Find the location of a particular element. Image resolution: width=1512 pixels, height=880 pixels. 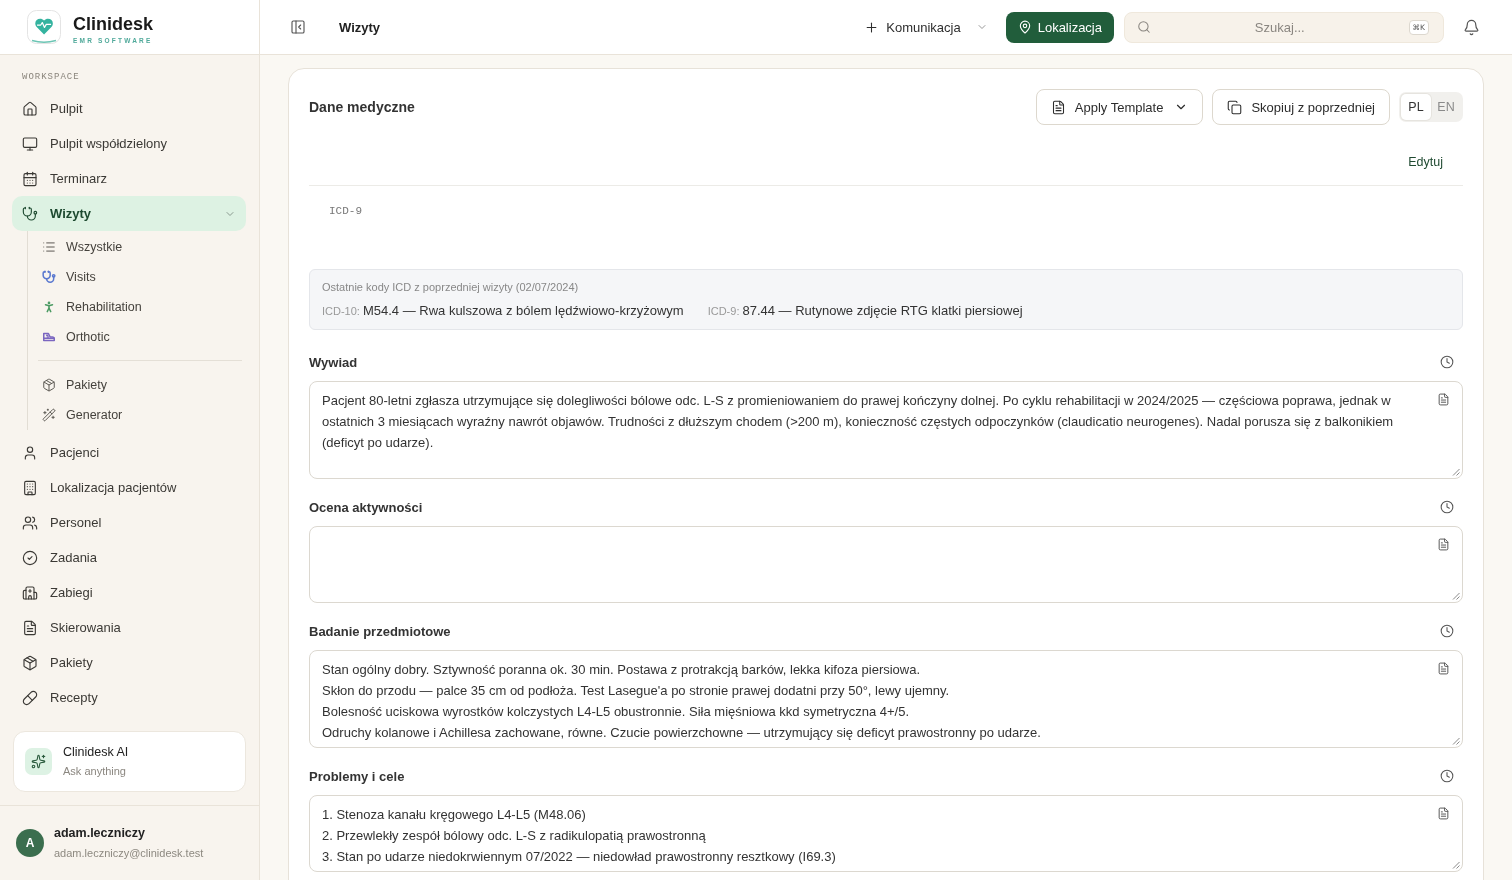

nav-item: Wizyty is located at coordinates (129, 213).